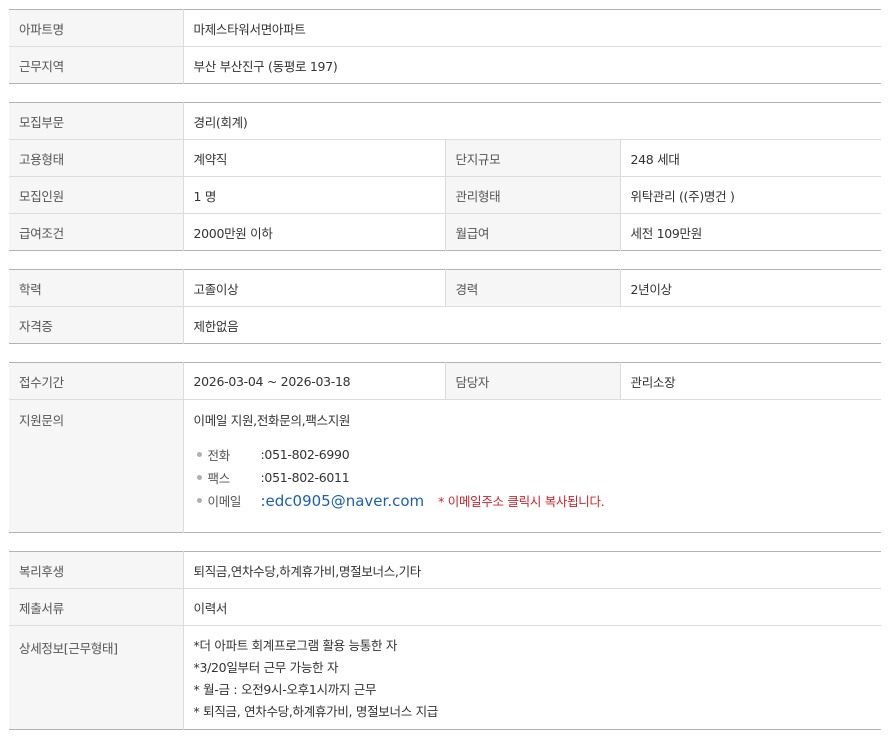 The width and height of the screenshot is (890, 741). What do you see at coordinates (219, 478) in the screenshot?
I see `fax-label: 팩스` at bounding box center [219, 478].